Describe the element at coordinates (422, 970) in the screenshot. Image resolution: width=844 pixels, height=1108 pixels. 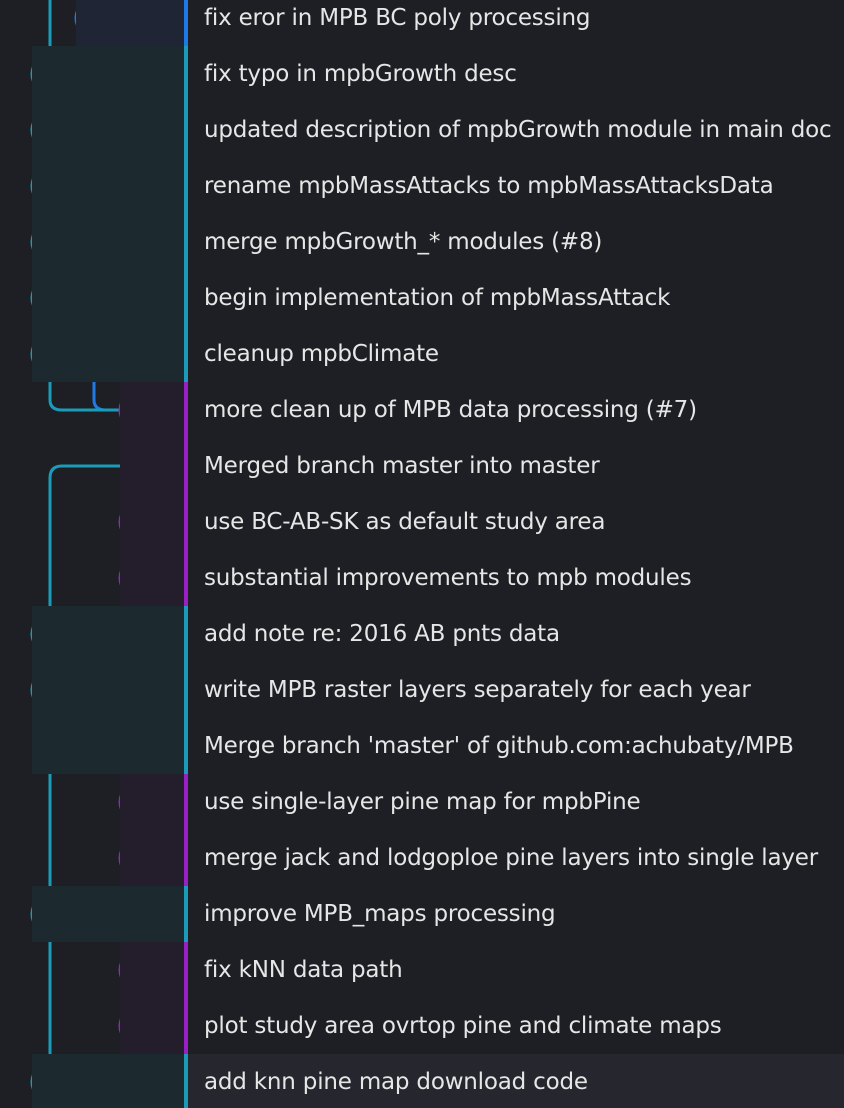
I see `commit-row: fix kNN data path` at that location.